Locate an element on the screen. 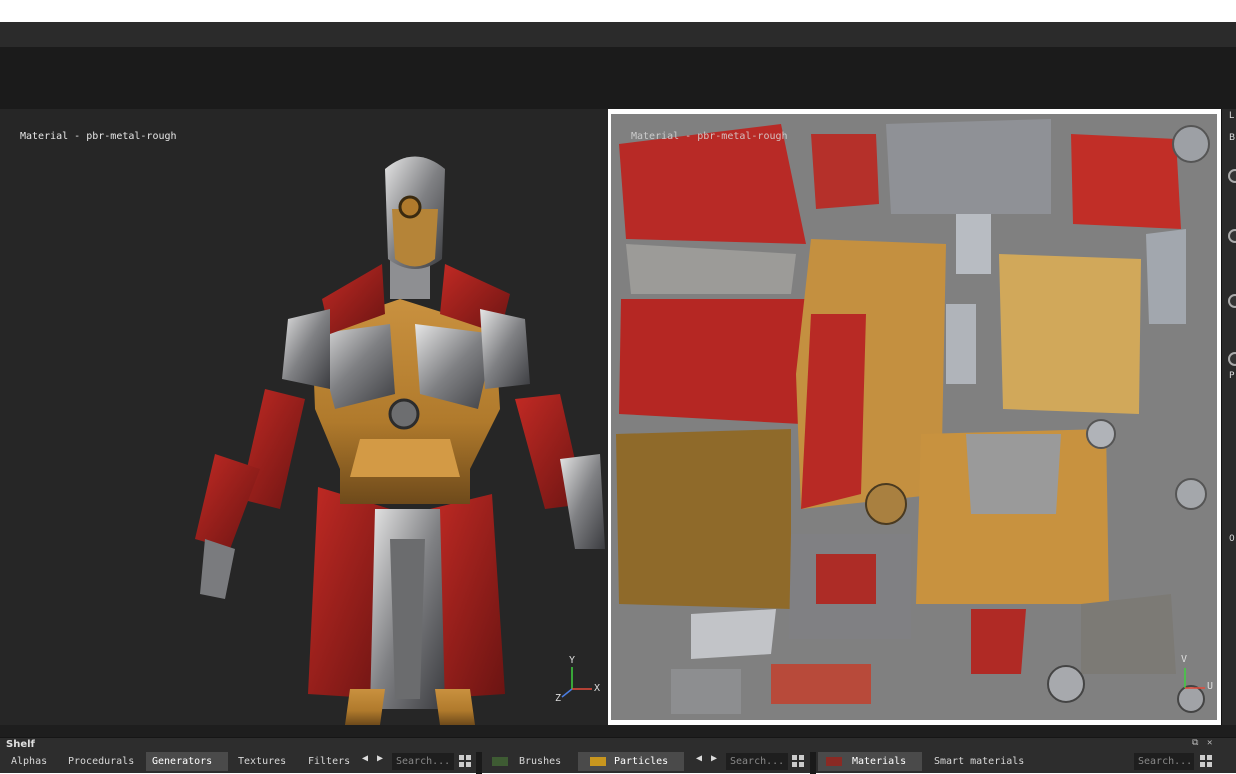  axis-gizmo-2d: V U is located at coordinates (1195, 674).